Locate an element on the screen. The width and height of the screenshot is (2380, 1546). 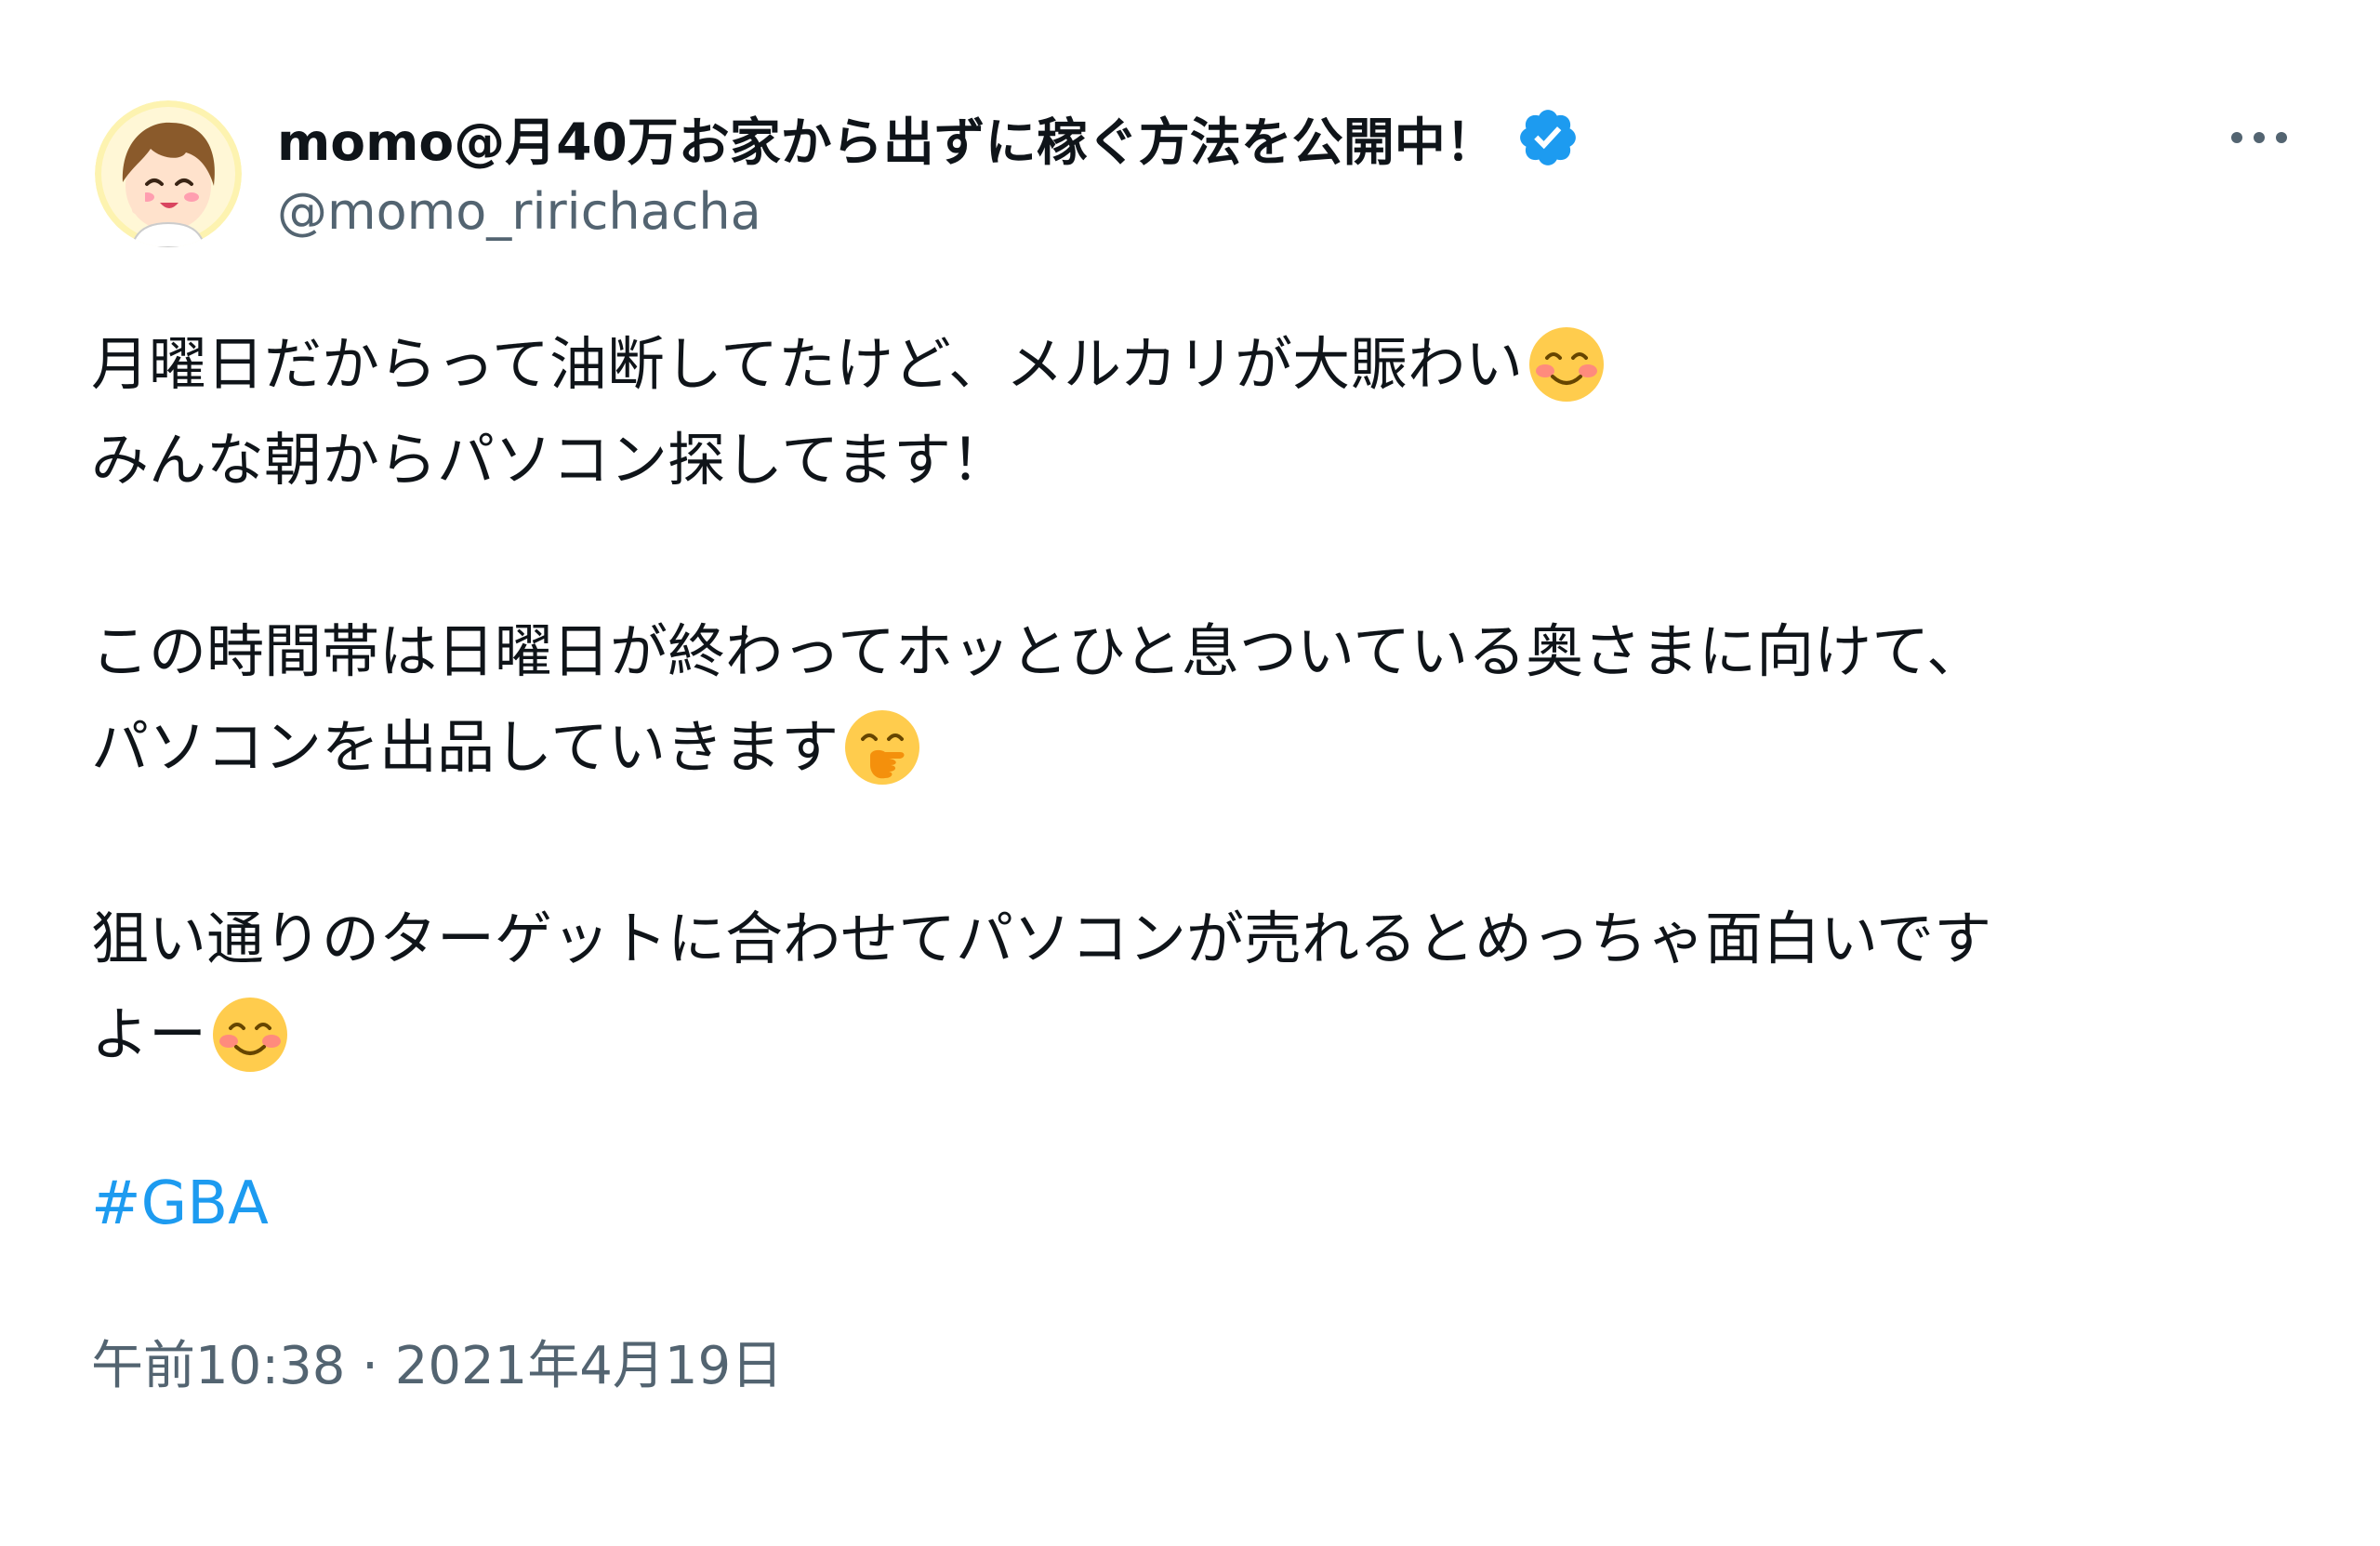
author-name-row: momo@月40万お家から出ずに稼ぐ方法を公開中！ is located at coordinates (928, 137).